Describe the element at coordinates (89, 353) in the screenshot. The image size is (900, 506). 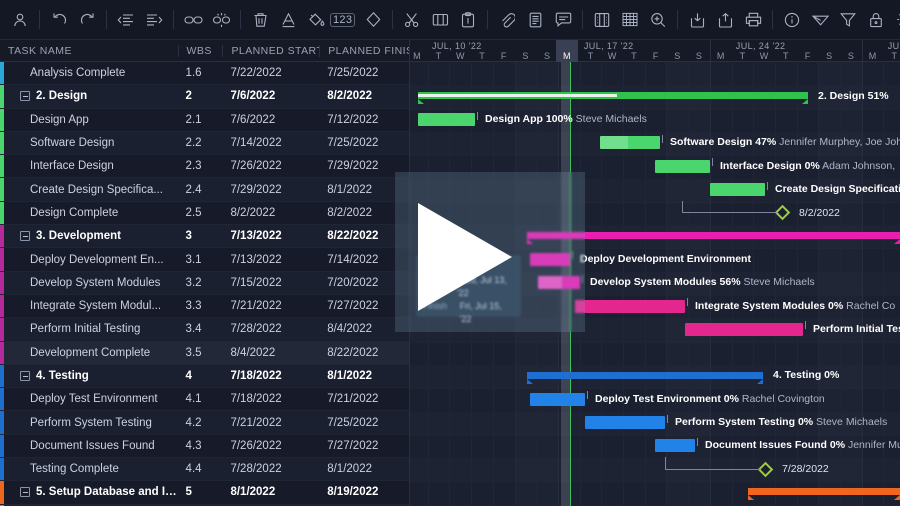
I see `cell-task-name: Development Complete` at that location.